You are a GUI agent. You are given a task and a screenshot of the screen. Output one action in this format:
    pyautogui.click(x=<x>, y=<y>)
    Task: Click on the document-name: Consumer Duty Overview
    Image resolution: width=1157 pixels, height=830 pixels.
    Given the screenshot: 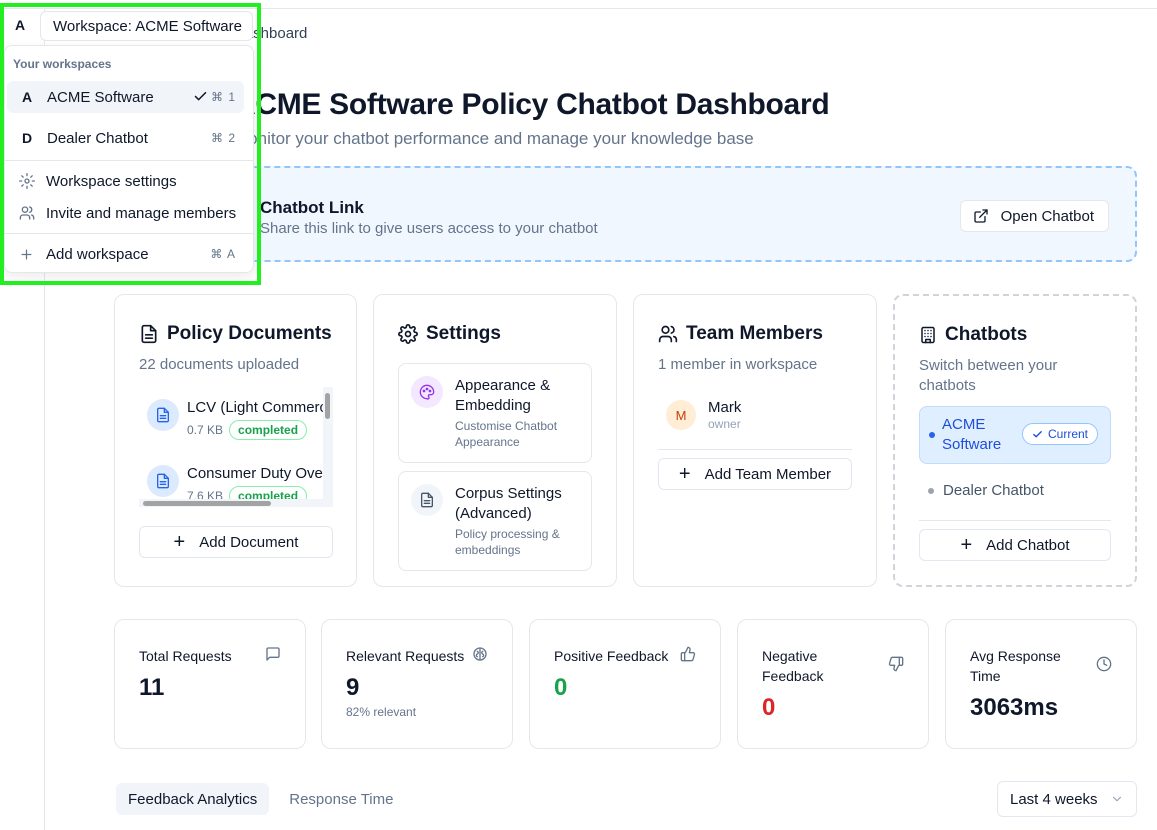 What is the action you would take?
    pyautogui.click(x=260, y=473)
    